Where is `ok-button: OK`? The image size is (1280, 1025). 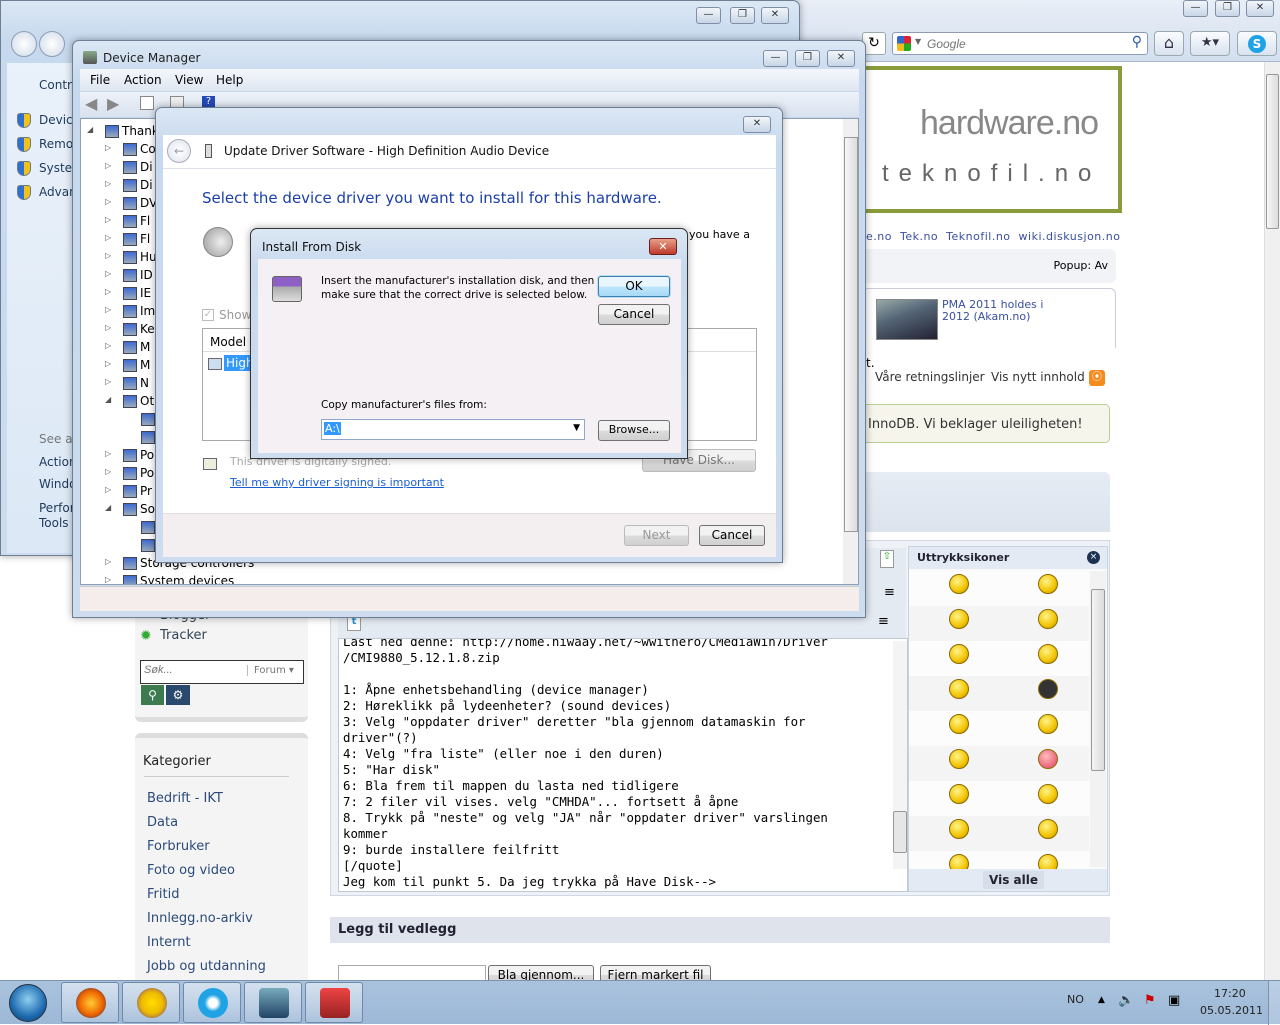 ok-button: OK is located at coordinates (634, 286).